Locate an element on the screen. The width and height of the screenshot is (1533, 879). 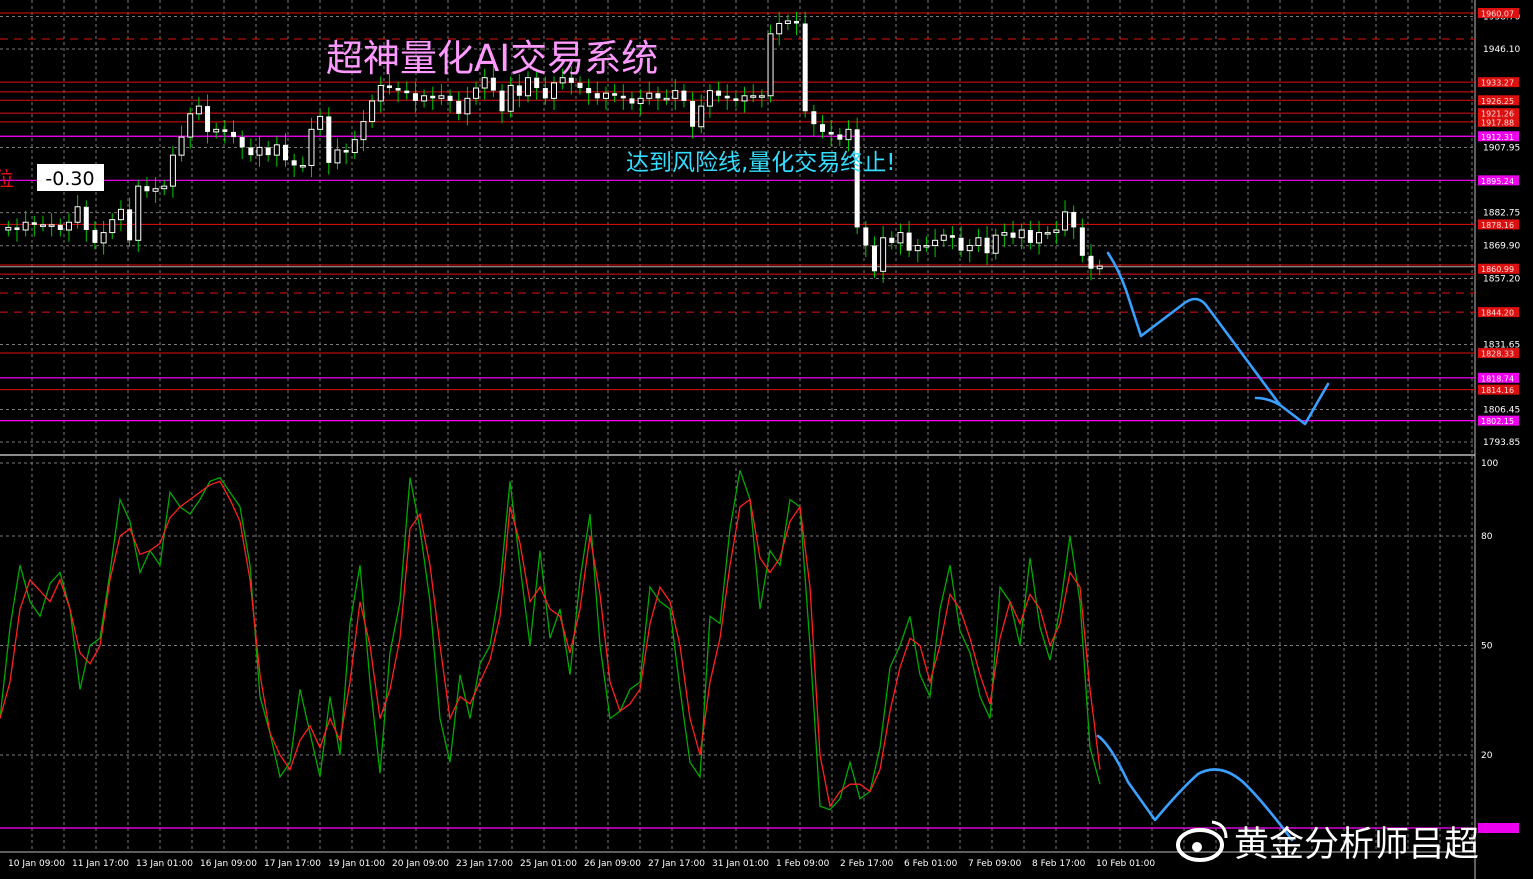
magenta-level-label: 1912.31 is located at coordinates (1497, 137).